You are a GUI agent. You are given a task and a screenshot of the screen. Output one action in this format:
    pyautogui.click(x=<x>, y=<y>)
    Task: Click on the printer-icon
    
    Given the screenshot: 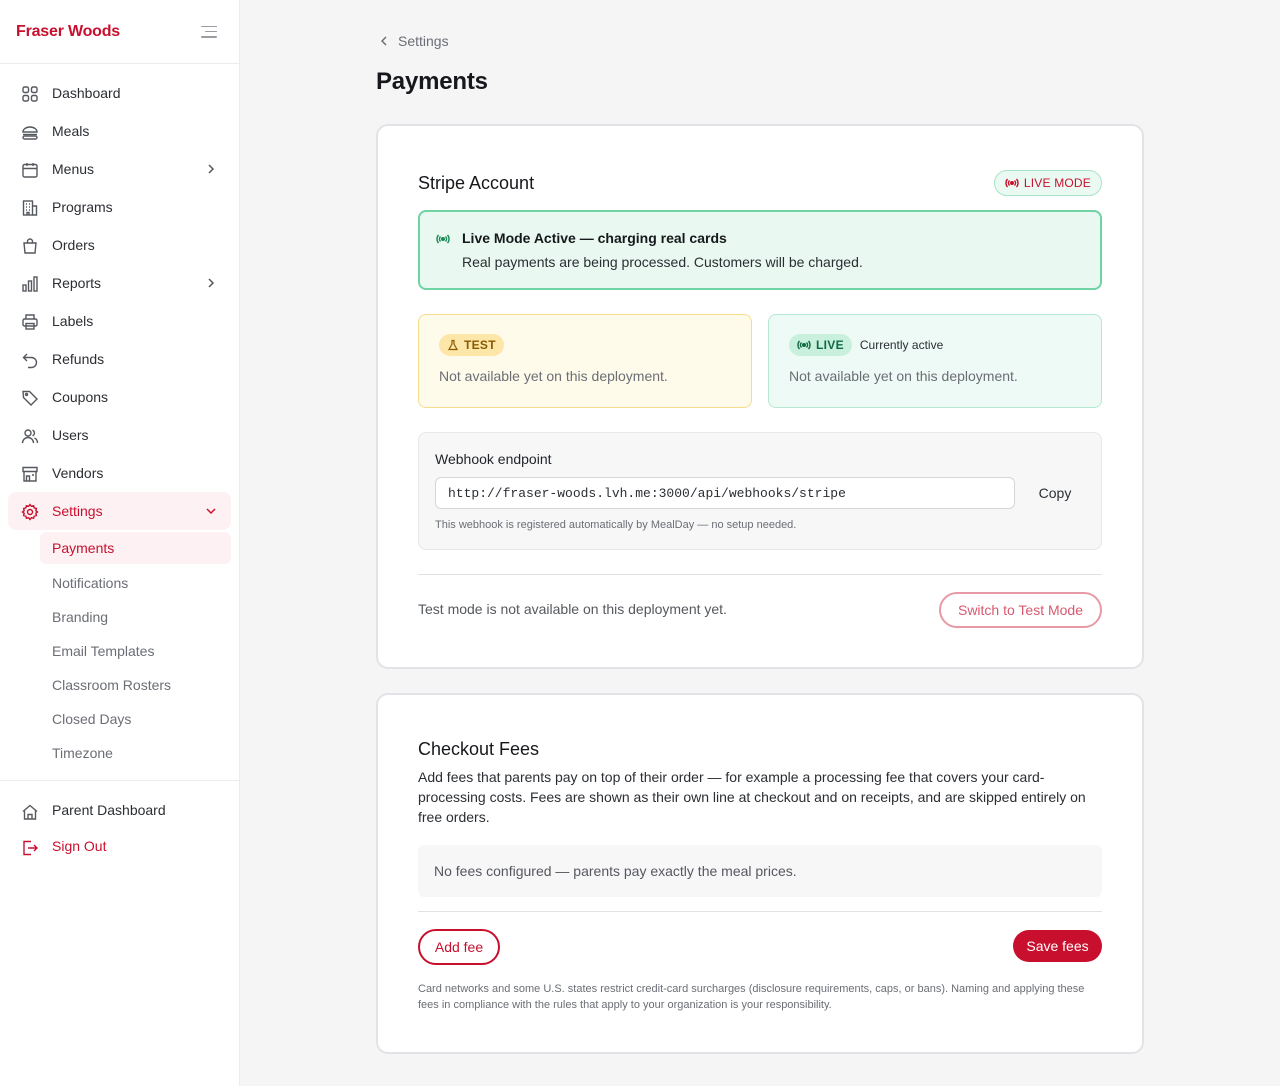 What is the action you would take?
    pyautogui.click(x=30, y=322)
    